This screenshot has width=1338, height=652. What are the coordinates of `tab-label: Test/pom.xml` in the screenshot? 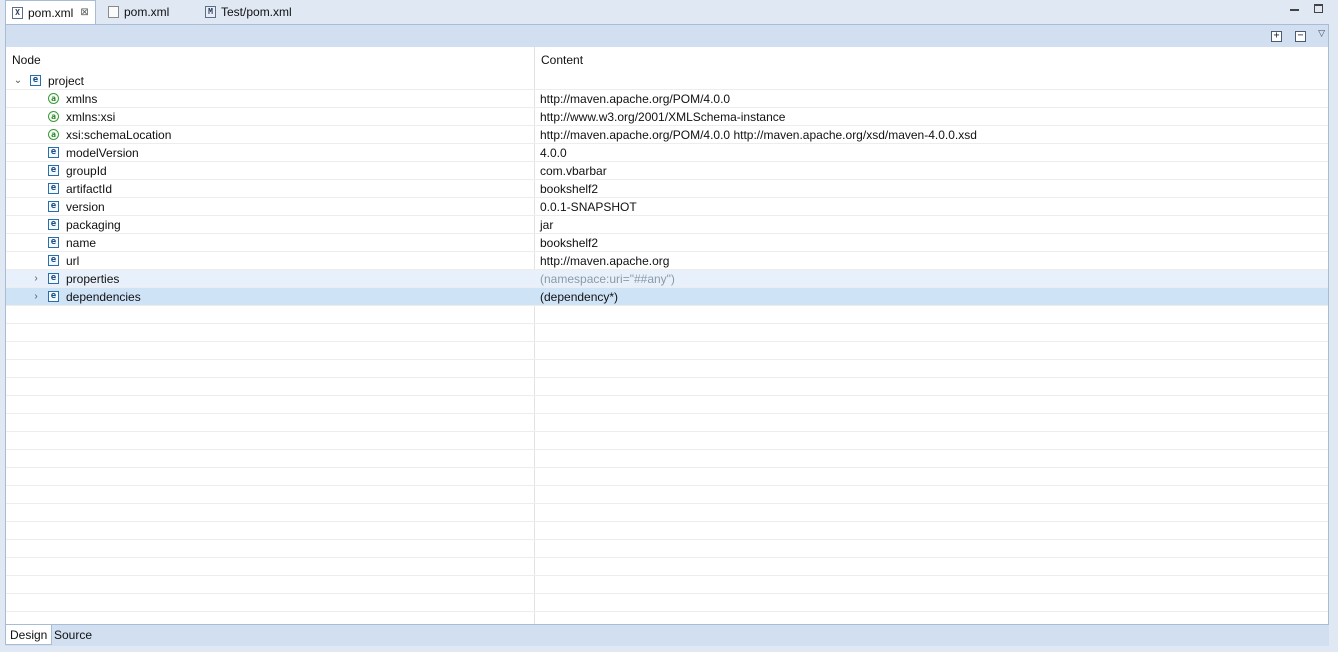 It's located at (256, 12).